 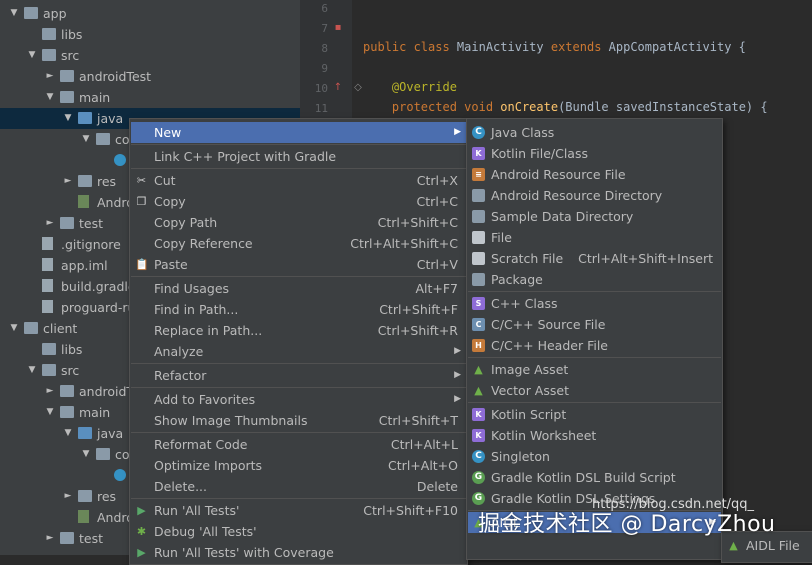 I want to click on refactor-menu-item: Refactor ▶, so click(x=298, y=375).